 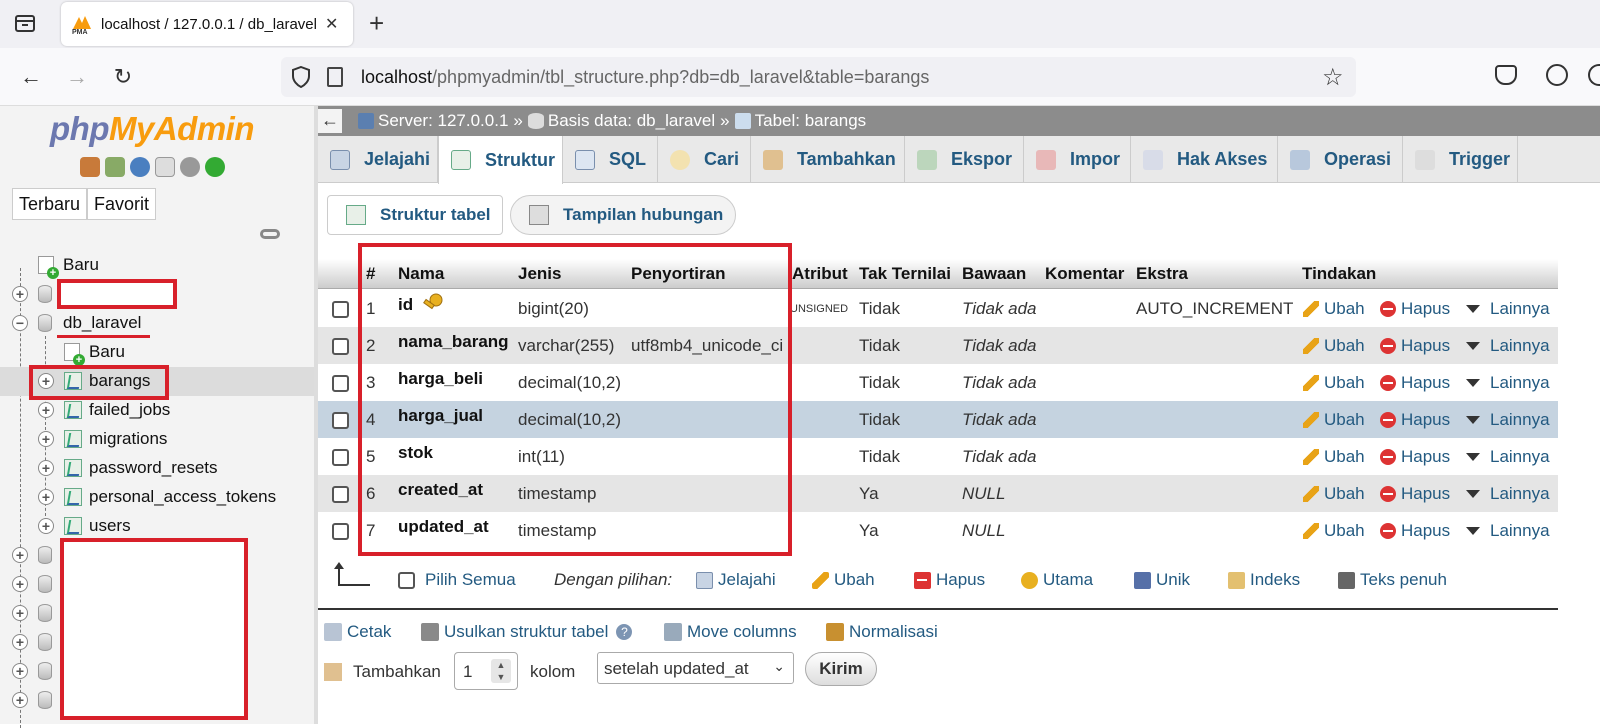 What do you see at coordinates (1392, 580) in the screenshot?
I see `bulk-fulltext-button: Teks penuh` at bounding box center [1392, 580].